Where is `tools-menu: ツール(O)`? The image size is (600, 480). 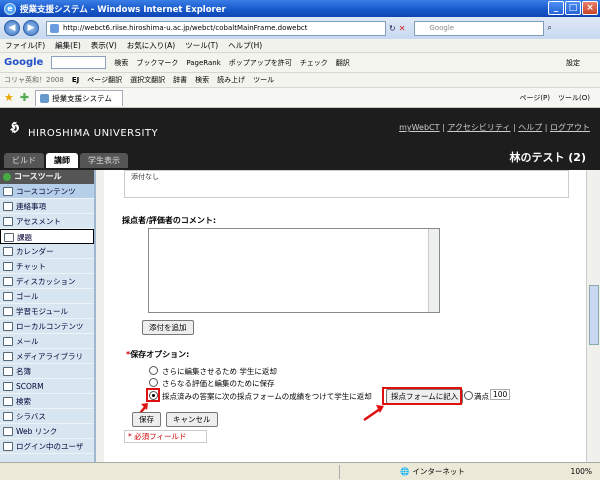 tools-menu: ツール(O) is located at coordinates (574, 98).